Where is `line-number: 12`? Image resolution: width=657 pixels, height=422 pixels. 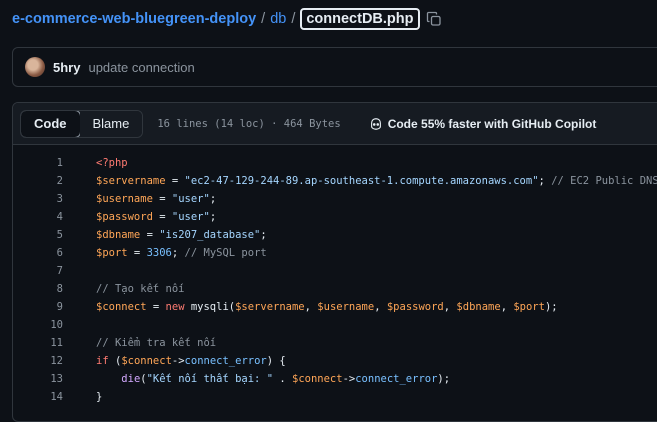 line-number: 12 is located at coordinates (38, 361).